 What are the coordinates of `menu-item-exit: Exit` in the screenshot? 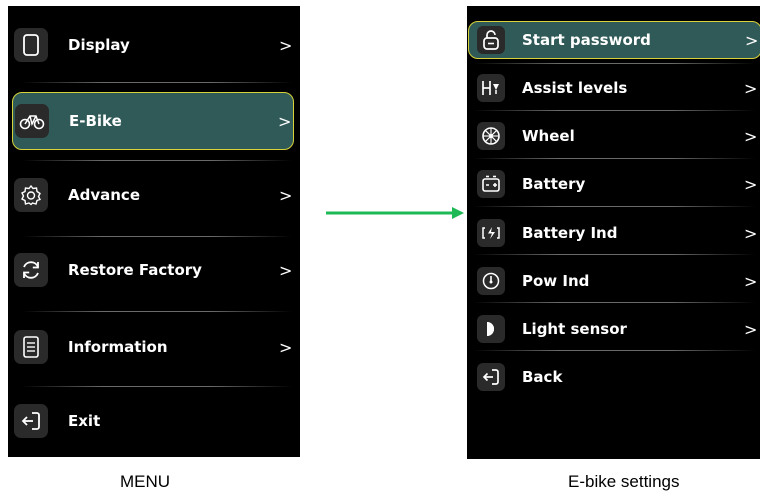 It's located at (154, 421).